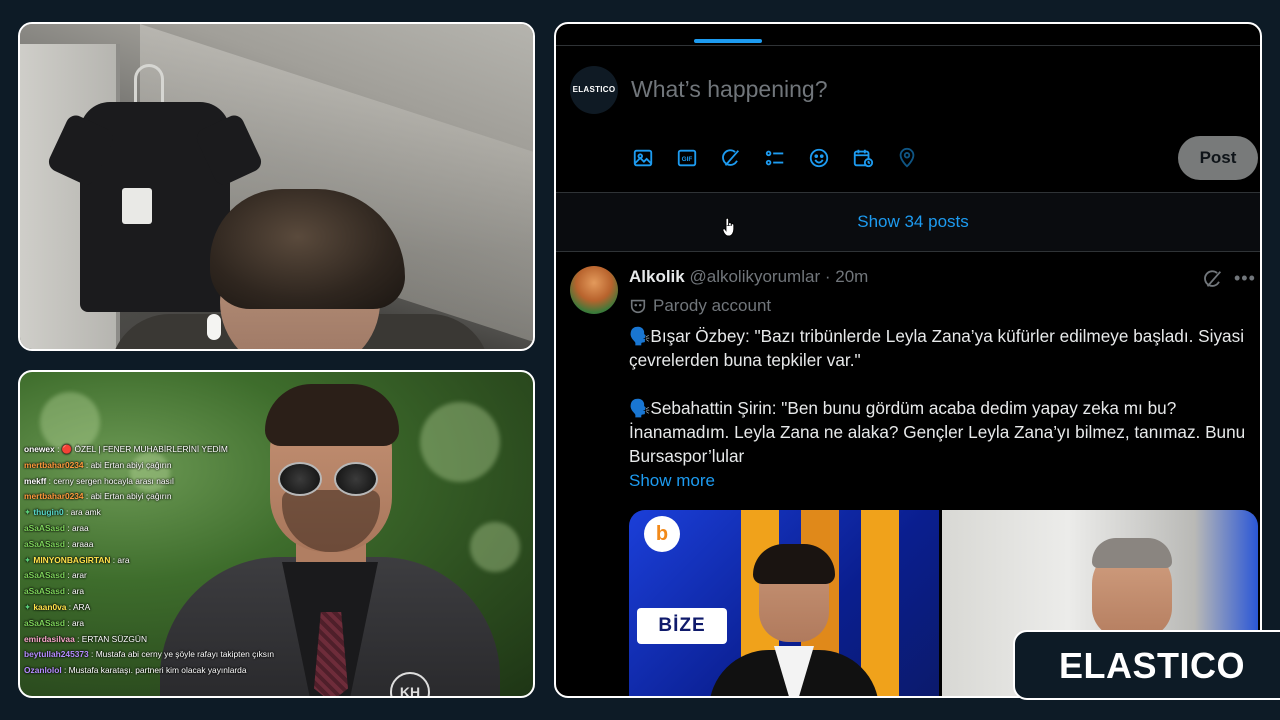 The width and height of the screenshot is (1280, 720). I want to click on chat-message: ✦ thugin0 : ara amk, so click(184, 513).